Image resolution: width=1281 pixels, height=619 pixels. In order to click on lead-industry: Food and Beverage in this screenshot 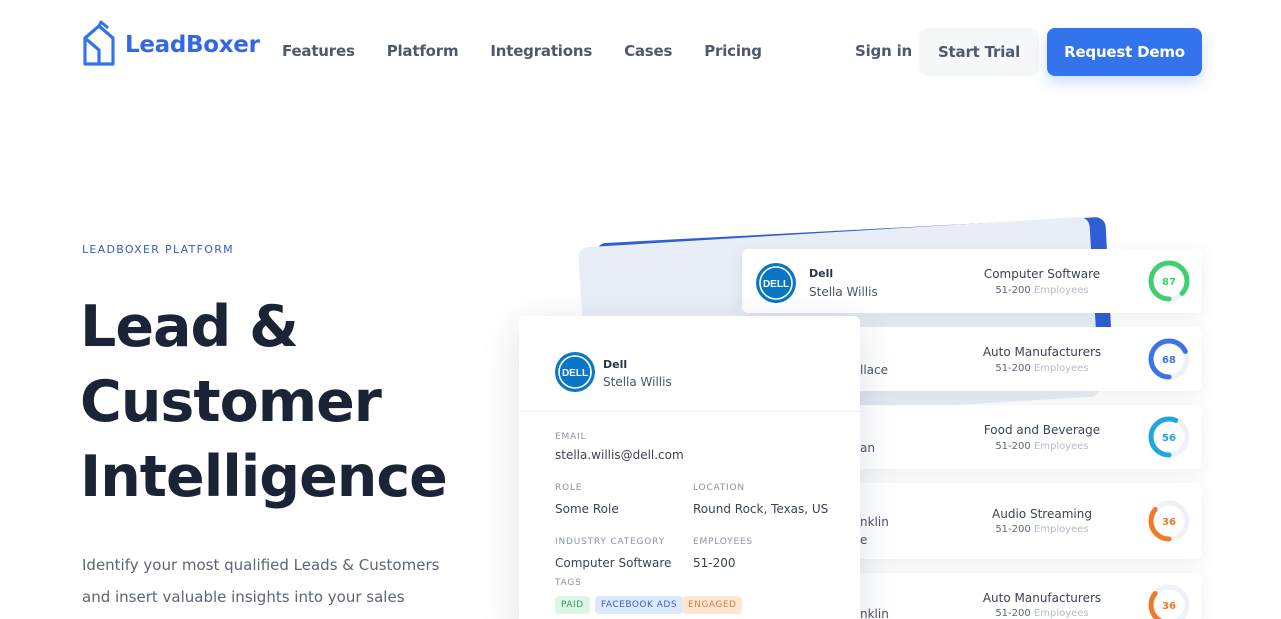, I will do `click(1042, 430)`.